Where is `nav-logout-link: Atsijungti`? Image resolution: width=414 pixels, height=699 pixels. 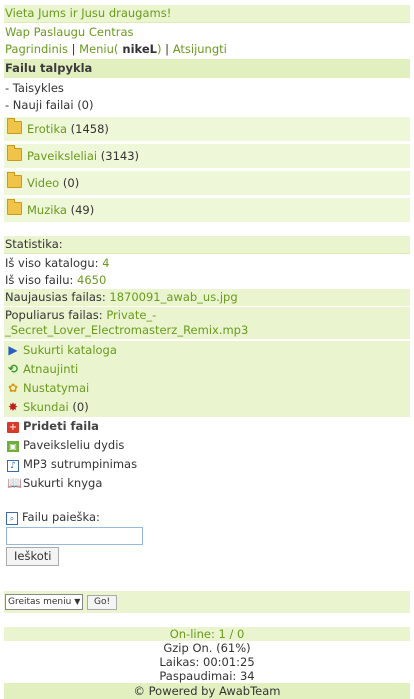 nav-logout-link: Atsijungti is located at coordinates (200, 49).